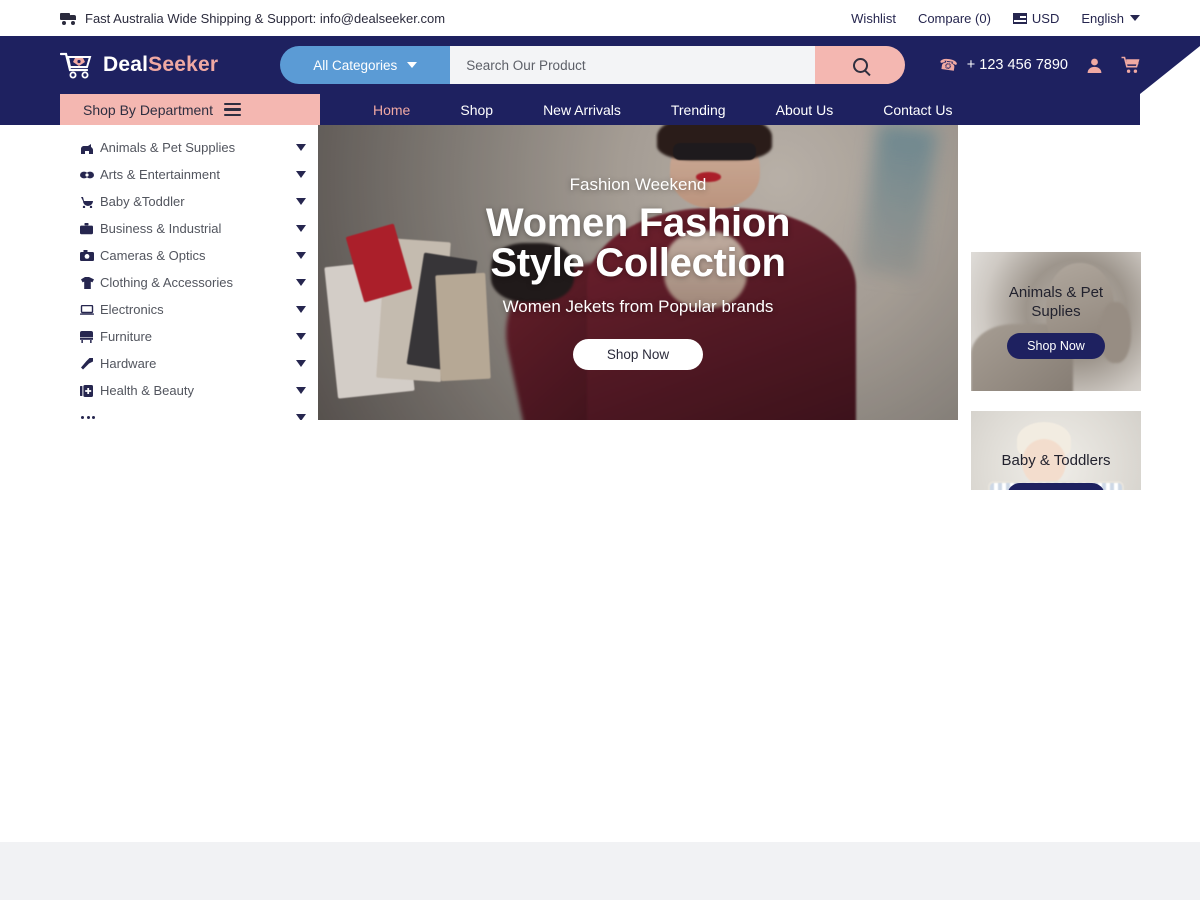 This screenshot has width=1200, height=900. I want to click on sidebar-item-business-industrial: Business & Industrial, so click(190, 228).